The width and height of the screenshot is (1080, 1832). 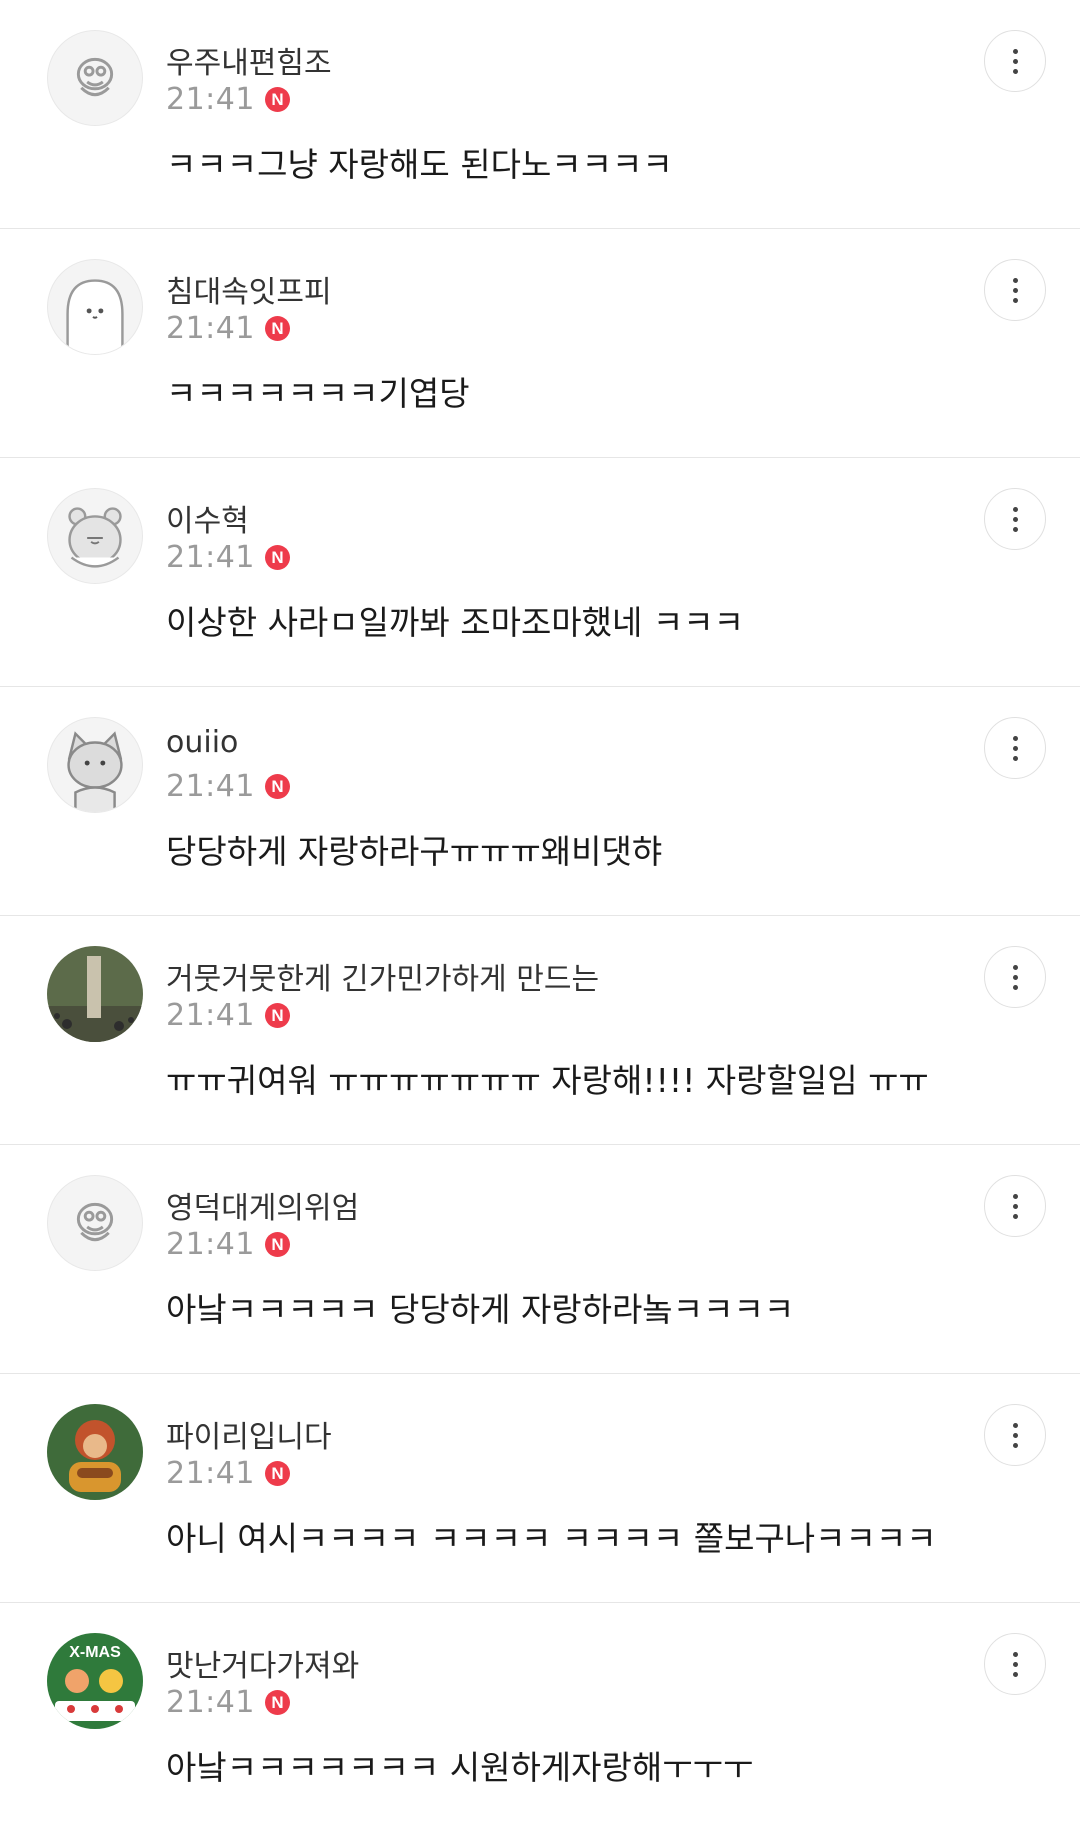 What do you see at coordinates (540, 114) in the screenshot?
I see `comment-item: 우주내편힘조 21:41 N ㅋㅋㅋ그냥 자랑해도 된다노ㅋㅋㅋㅋ` at bounding box center [540, 114].